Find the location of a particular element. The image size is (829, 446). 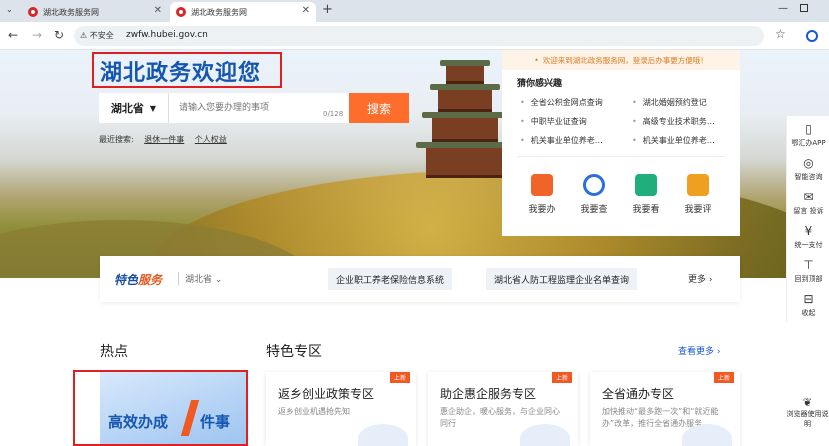

search-button: 搜索 is located at coordinates (379, 108).